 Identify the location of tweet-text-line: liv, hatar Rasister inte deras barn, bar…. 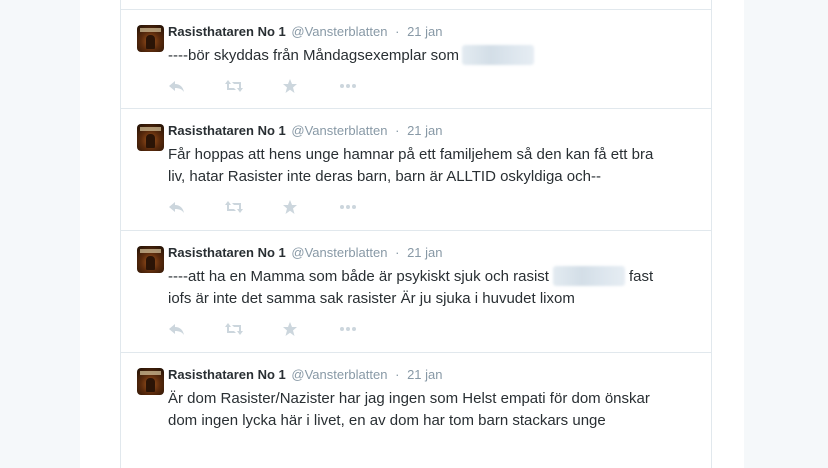
(384, 176).